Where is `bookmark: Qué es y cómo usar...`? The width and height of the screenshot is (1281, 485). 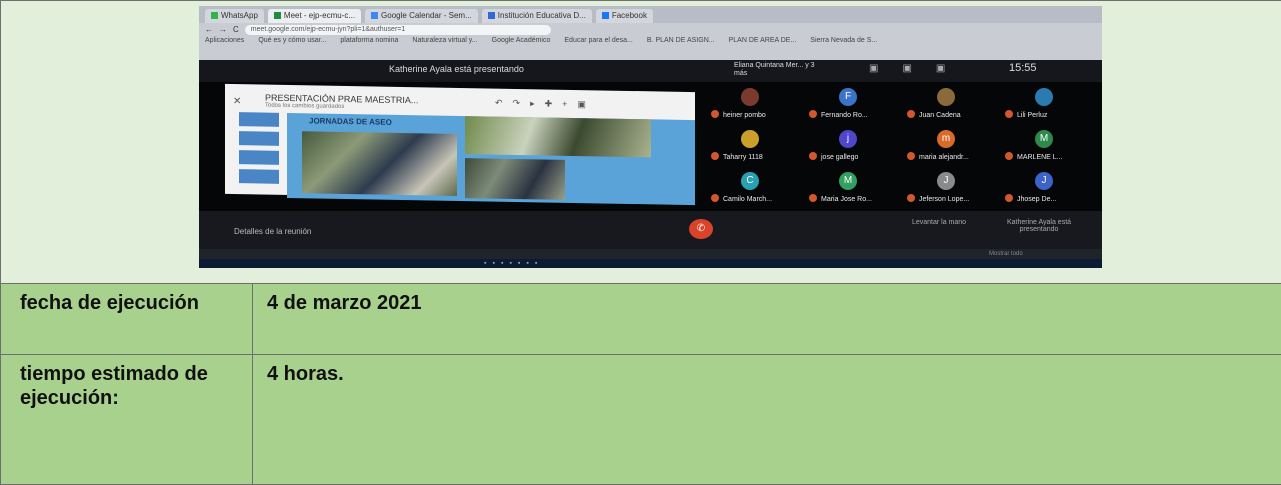
bookmark: Qué es y cómo usar... is located at coordinates (292, 41).